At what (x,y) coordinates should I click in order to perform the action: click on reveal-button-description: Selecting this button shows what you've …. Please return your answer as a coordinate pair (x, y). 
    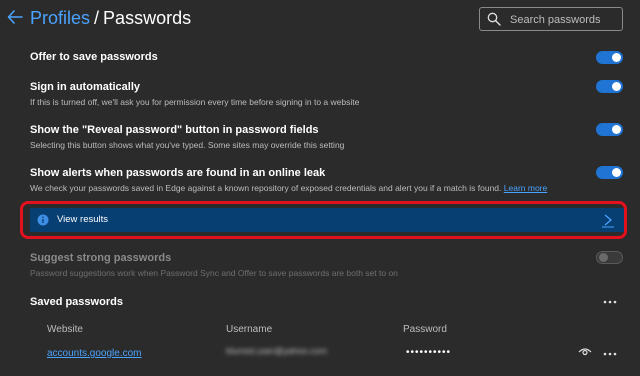
    Looking at the image, I should click on (187, 145).